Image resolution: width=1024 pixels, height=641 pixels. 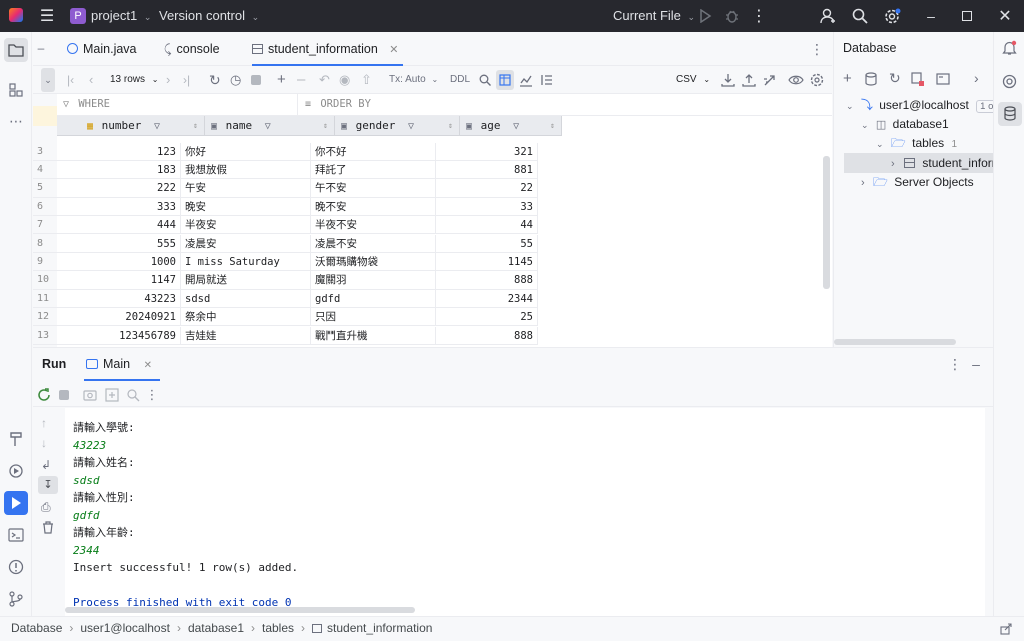 What do you see at coordinates (796, 80) in the screenshot?
I see `view-eye-icon` at bounding box center [796, 80].